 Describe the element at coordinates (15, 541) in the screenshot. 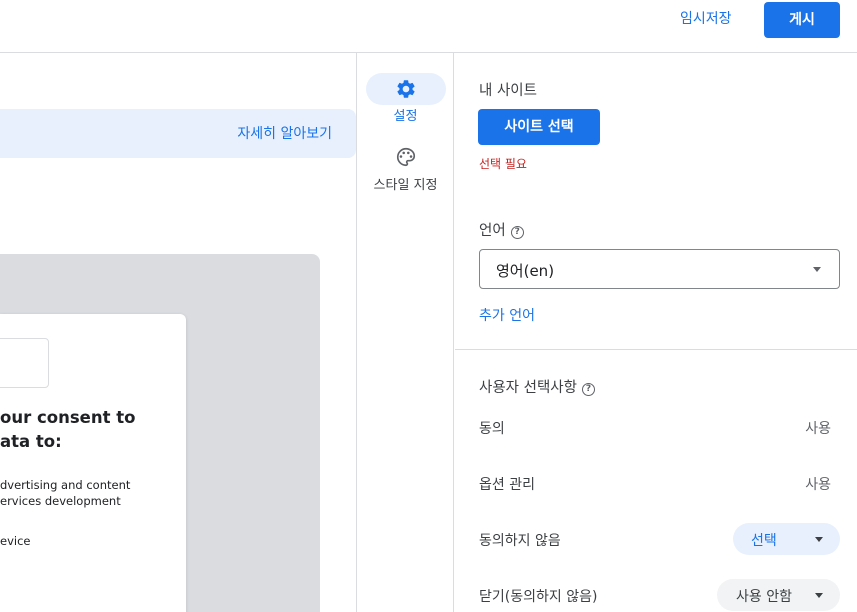

I see `purpose-line: evice` at that location.